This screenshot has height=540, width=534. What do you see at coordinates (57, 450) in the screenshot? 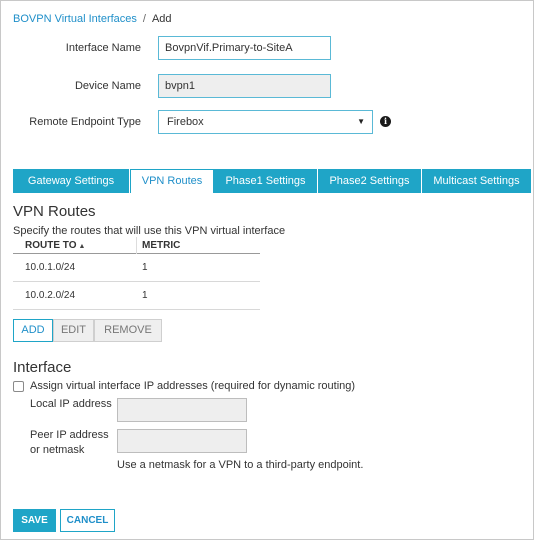
I see `peer-ip-label-line2: or netmask` at bounding box center [57, 450].